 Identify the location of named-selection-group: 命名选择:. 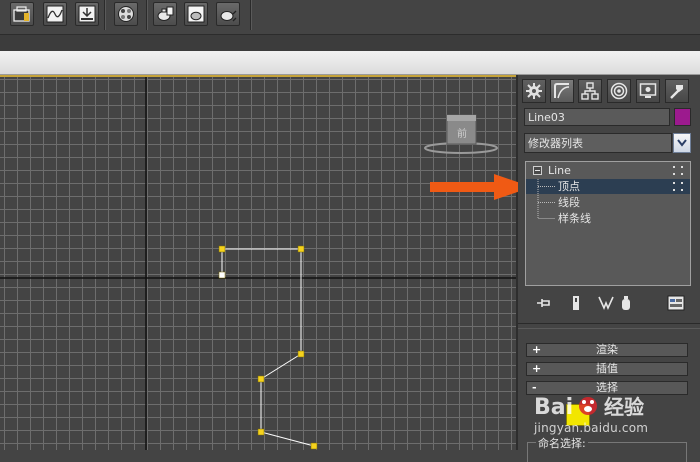
(607, 448).